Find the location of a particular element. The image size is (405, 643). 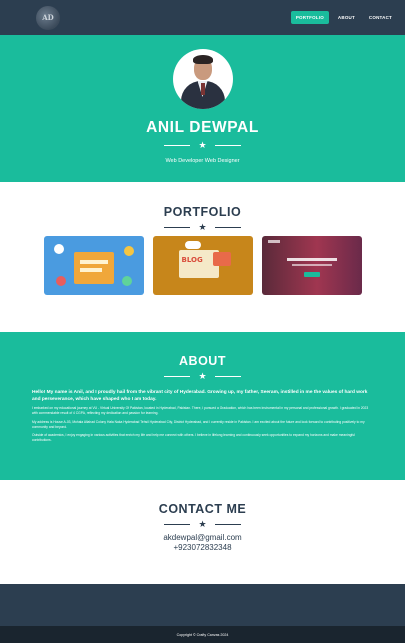

contact-email: akdewpal@gmail.com is located at coordinates (202, 538).